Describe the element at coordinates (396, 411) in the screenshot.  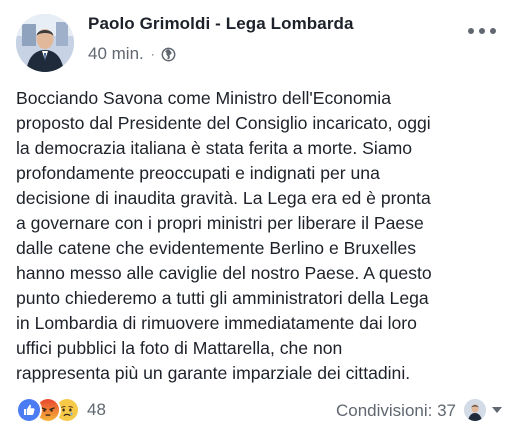
I see `shares-count: Condivisioni: 37` at that location.